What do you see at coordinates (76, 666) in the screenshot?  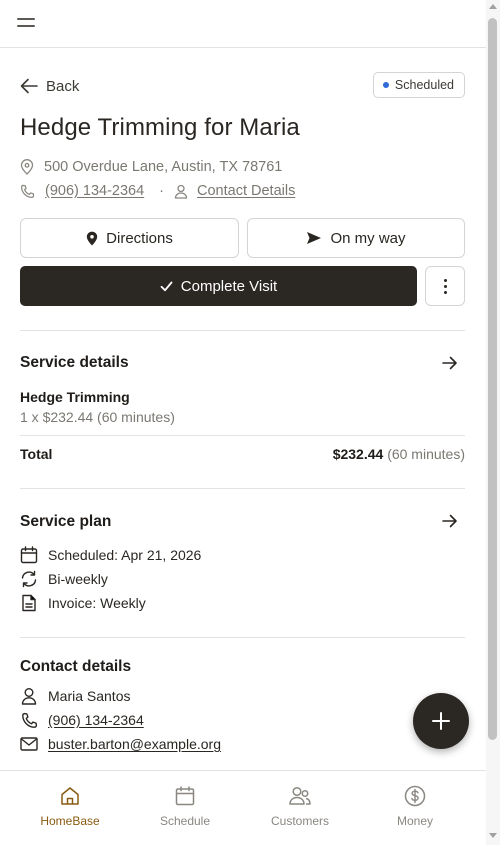 I see `contact-details-heading: Contact details` at bounding box center [76, 666].